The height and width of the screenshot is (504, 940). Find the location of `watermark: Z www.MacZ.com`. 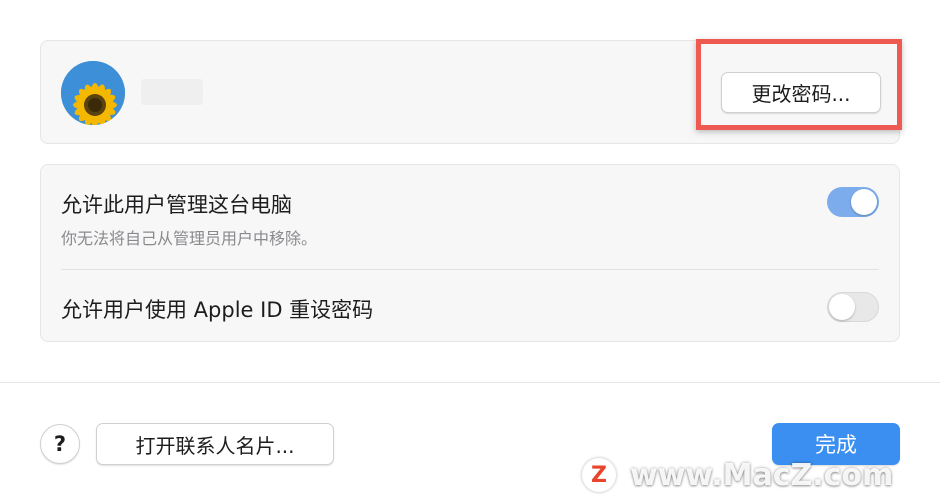

watermark: Z www.MacZ.com is located at coordinates (737, 475).